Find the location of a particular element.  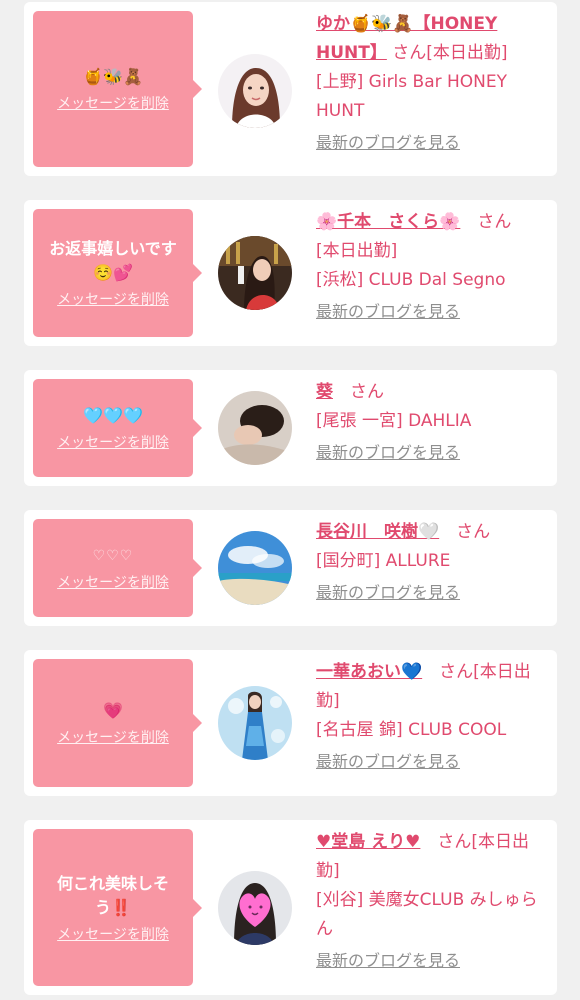

woman-lying-icon is located at coordinates (255, 428).